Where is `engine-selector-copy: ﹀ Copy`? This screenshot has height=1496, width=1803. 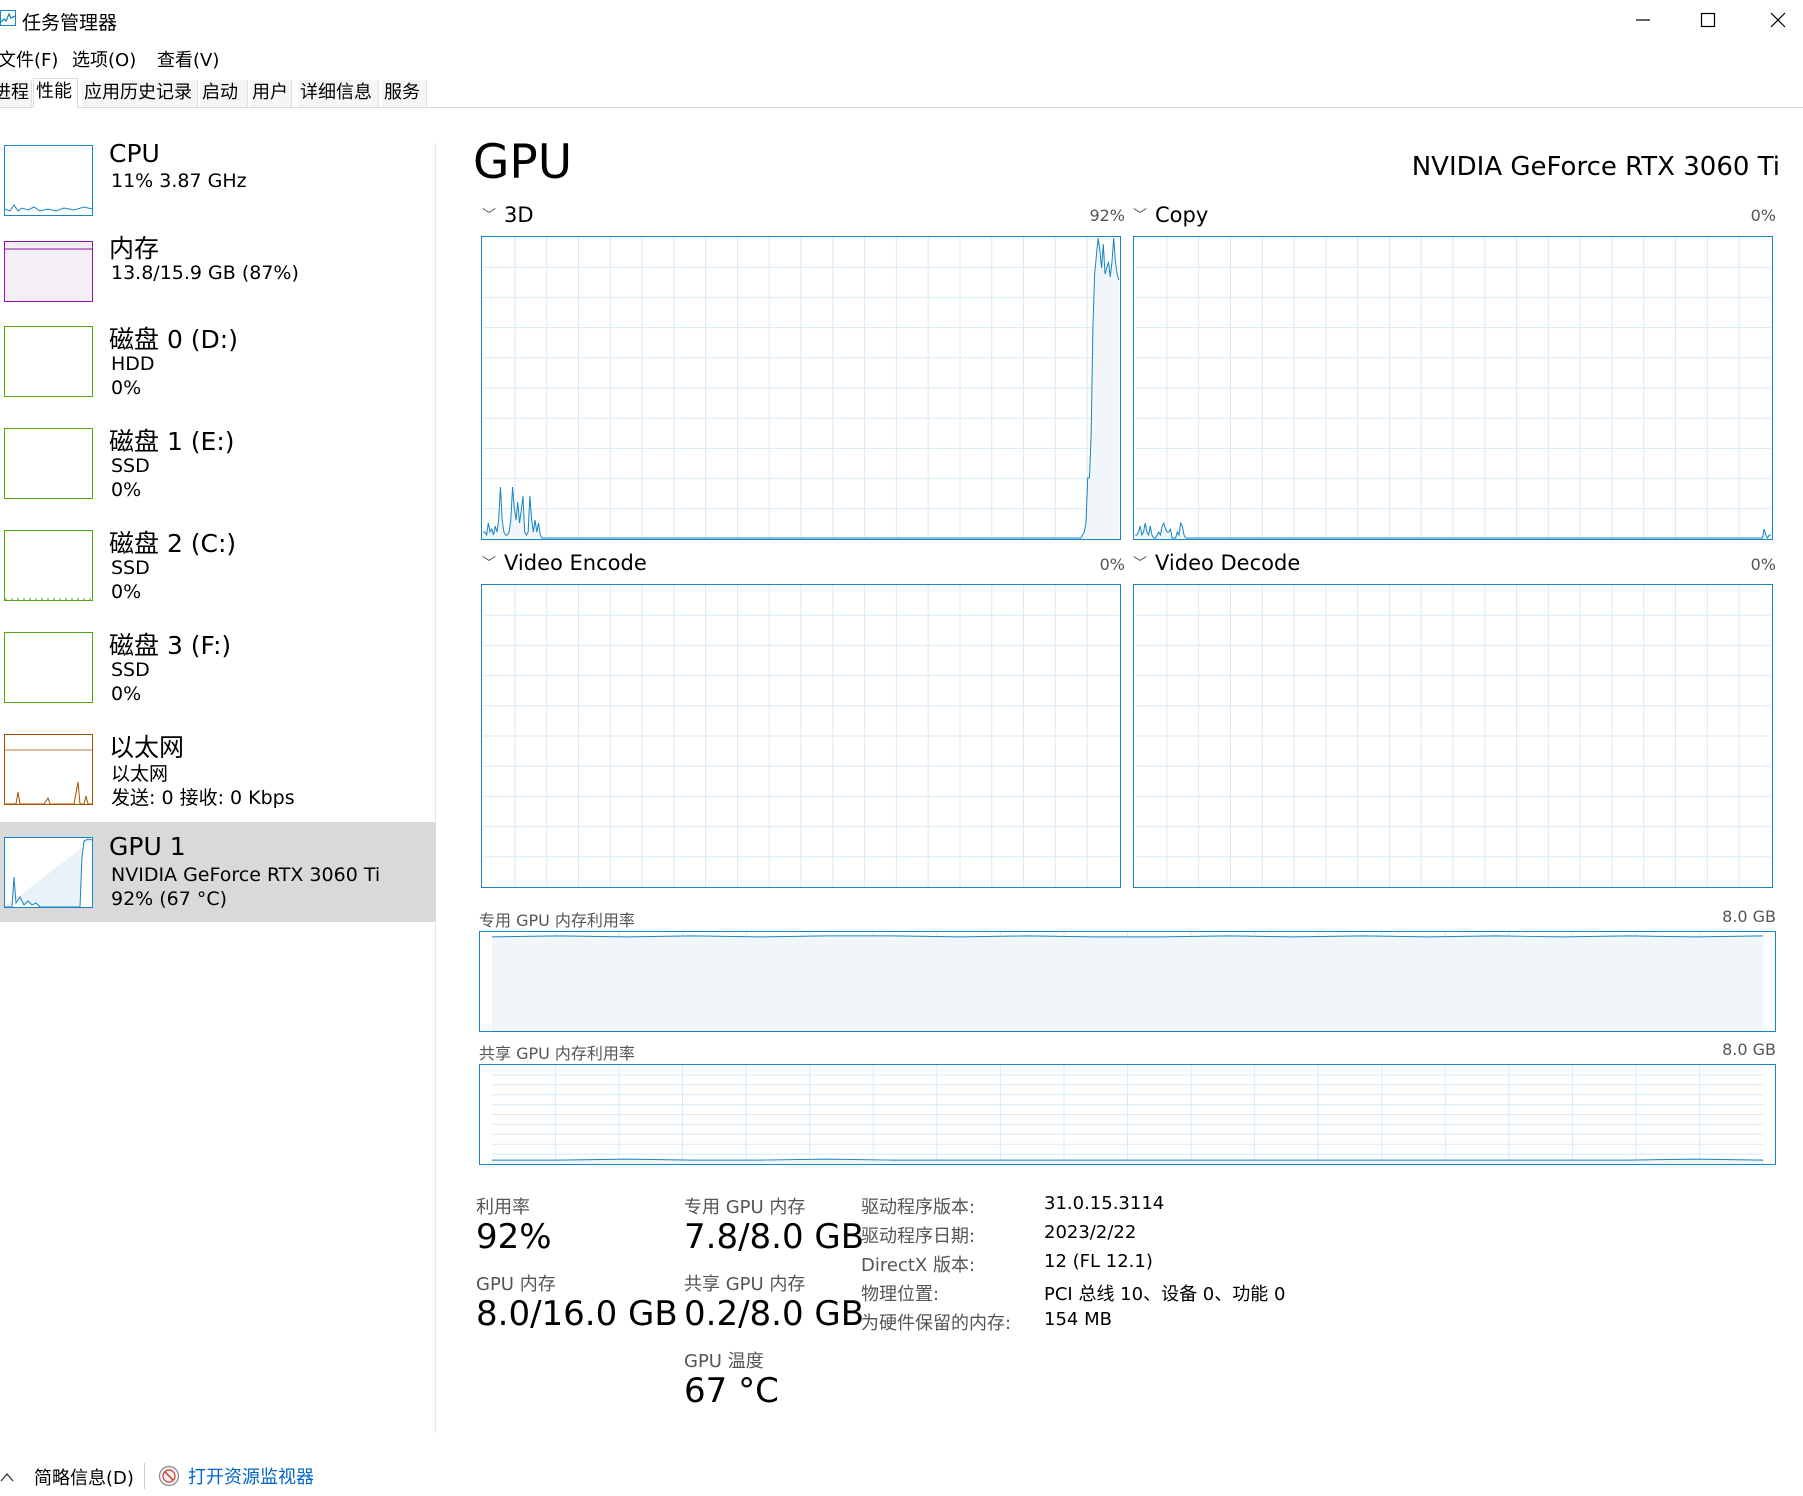
engine-selector-copy: ﹀ Copy is located at coordinates (1170, 215).